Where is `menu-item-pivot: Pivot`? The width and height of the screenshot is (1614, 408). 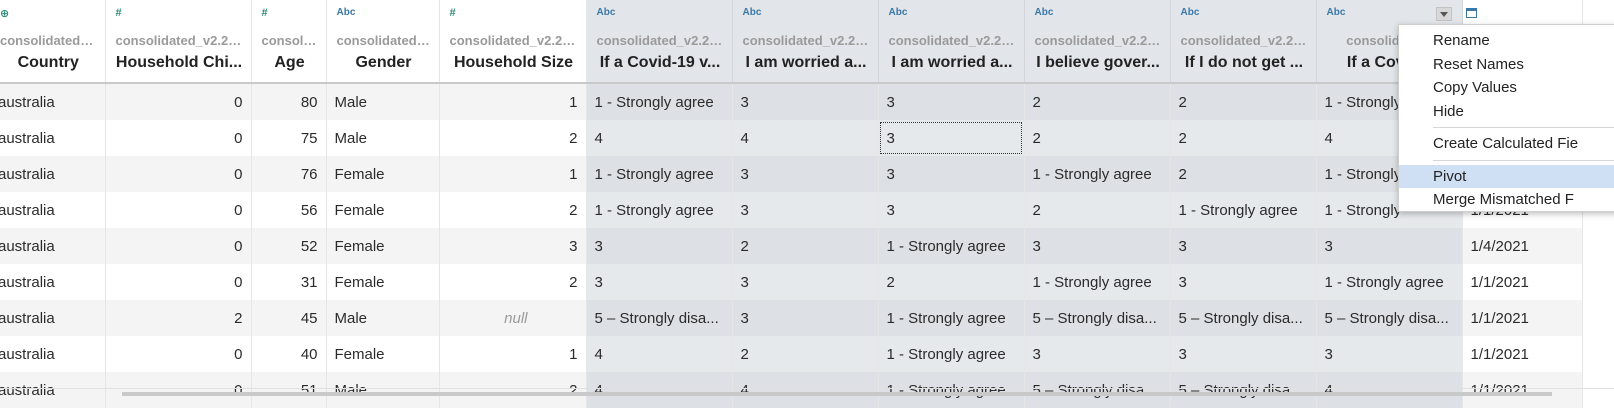 menu-item-pivot: Pivot is located at coordinates (1506, 176).